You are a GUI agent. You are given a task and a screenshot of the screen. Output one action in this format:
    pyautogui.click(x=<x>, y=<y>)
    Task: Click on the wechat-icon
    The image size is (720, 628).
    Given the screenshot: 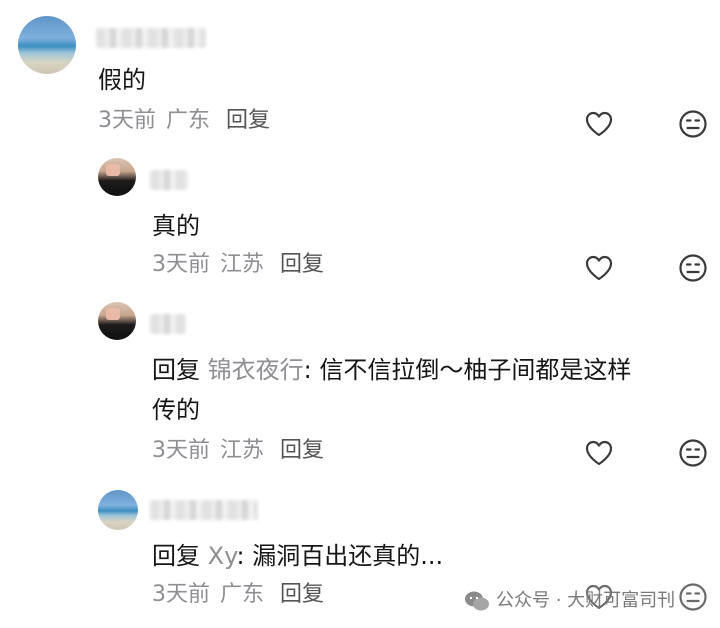 What is the action you would take?
    pyautogui.click(x=477, y=601)
    